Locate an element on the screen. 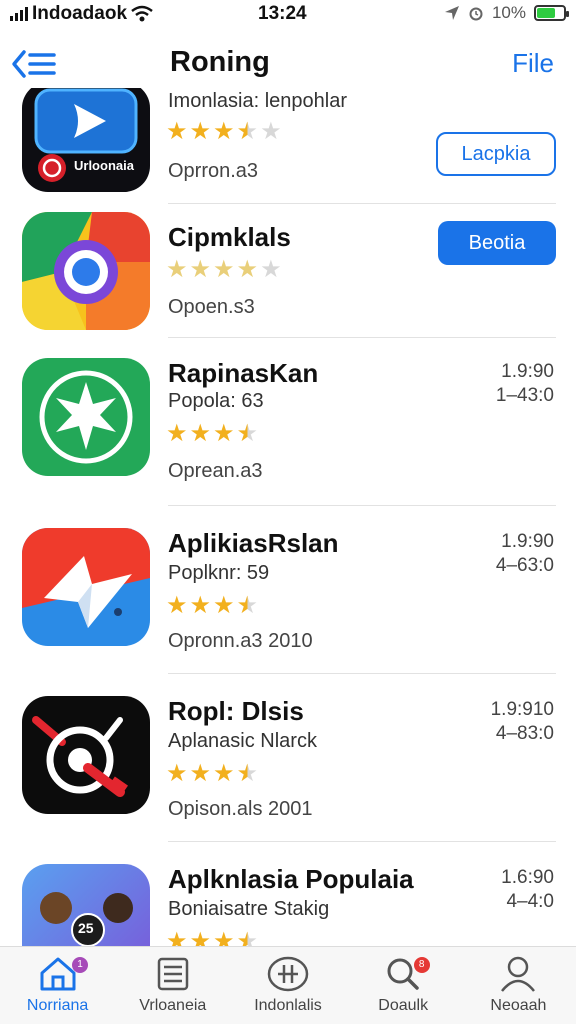  status-bar: Indoadaok 13:24 10% is located at coordinates (288, 15).